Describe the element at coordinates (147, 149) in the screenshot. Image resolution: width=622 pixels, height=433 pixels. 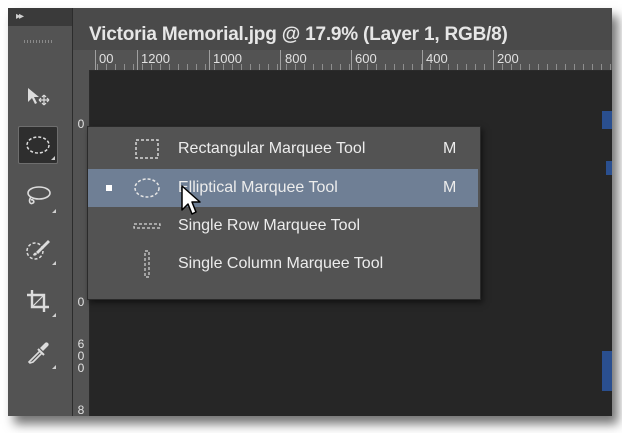
I see `rectangular-marquee-icon` at that location.